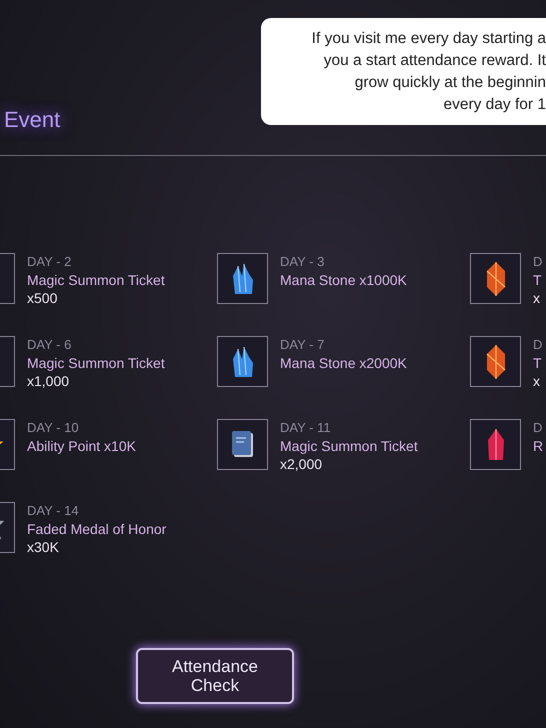 Image resolution: width=546 pixels, height=728 pixels. I want to click on reward-name: Mana Stone x2000K, so click(343, 363).